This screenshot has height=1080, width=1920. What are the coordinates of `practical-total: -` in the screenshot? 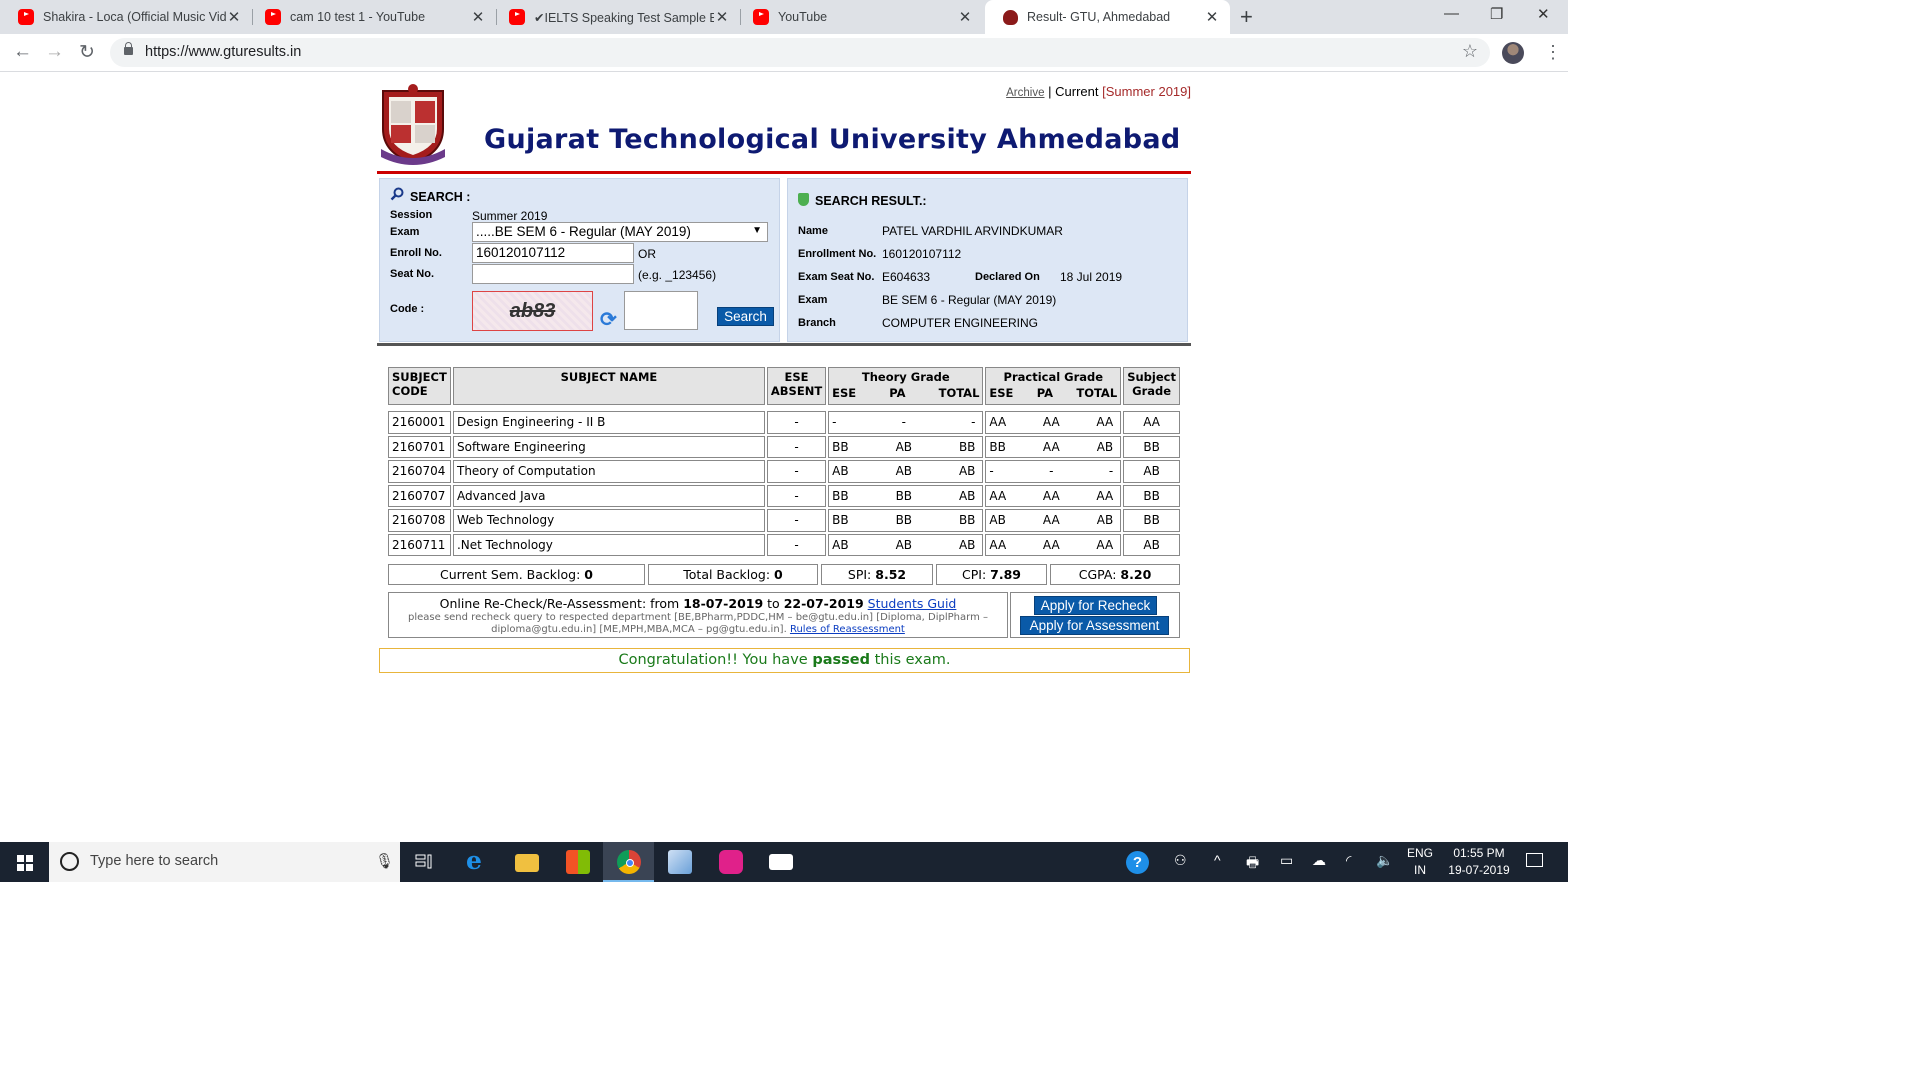 It's located at (1111, 471).